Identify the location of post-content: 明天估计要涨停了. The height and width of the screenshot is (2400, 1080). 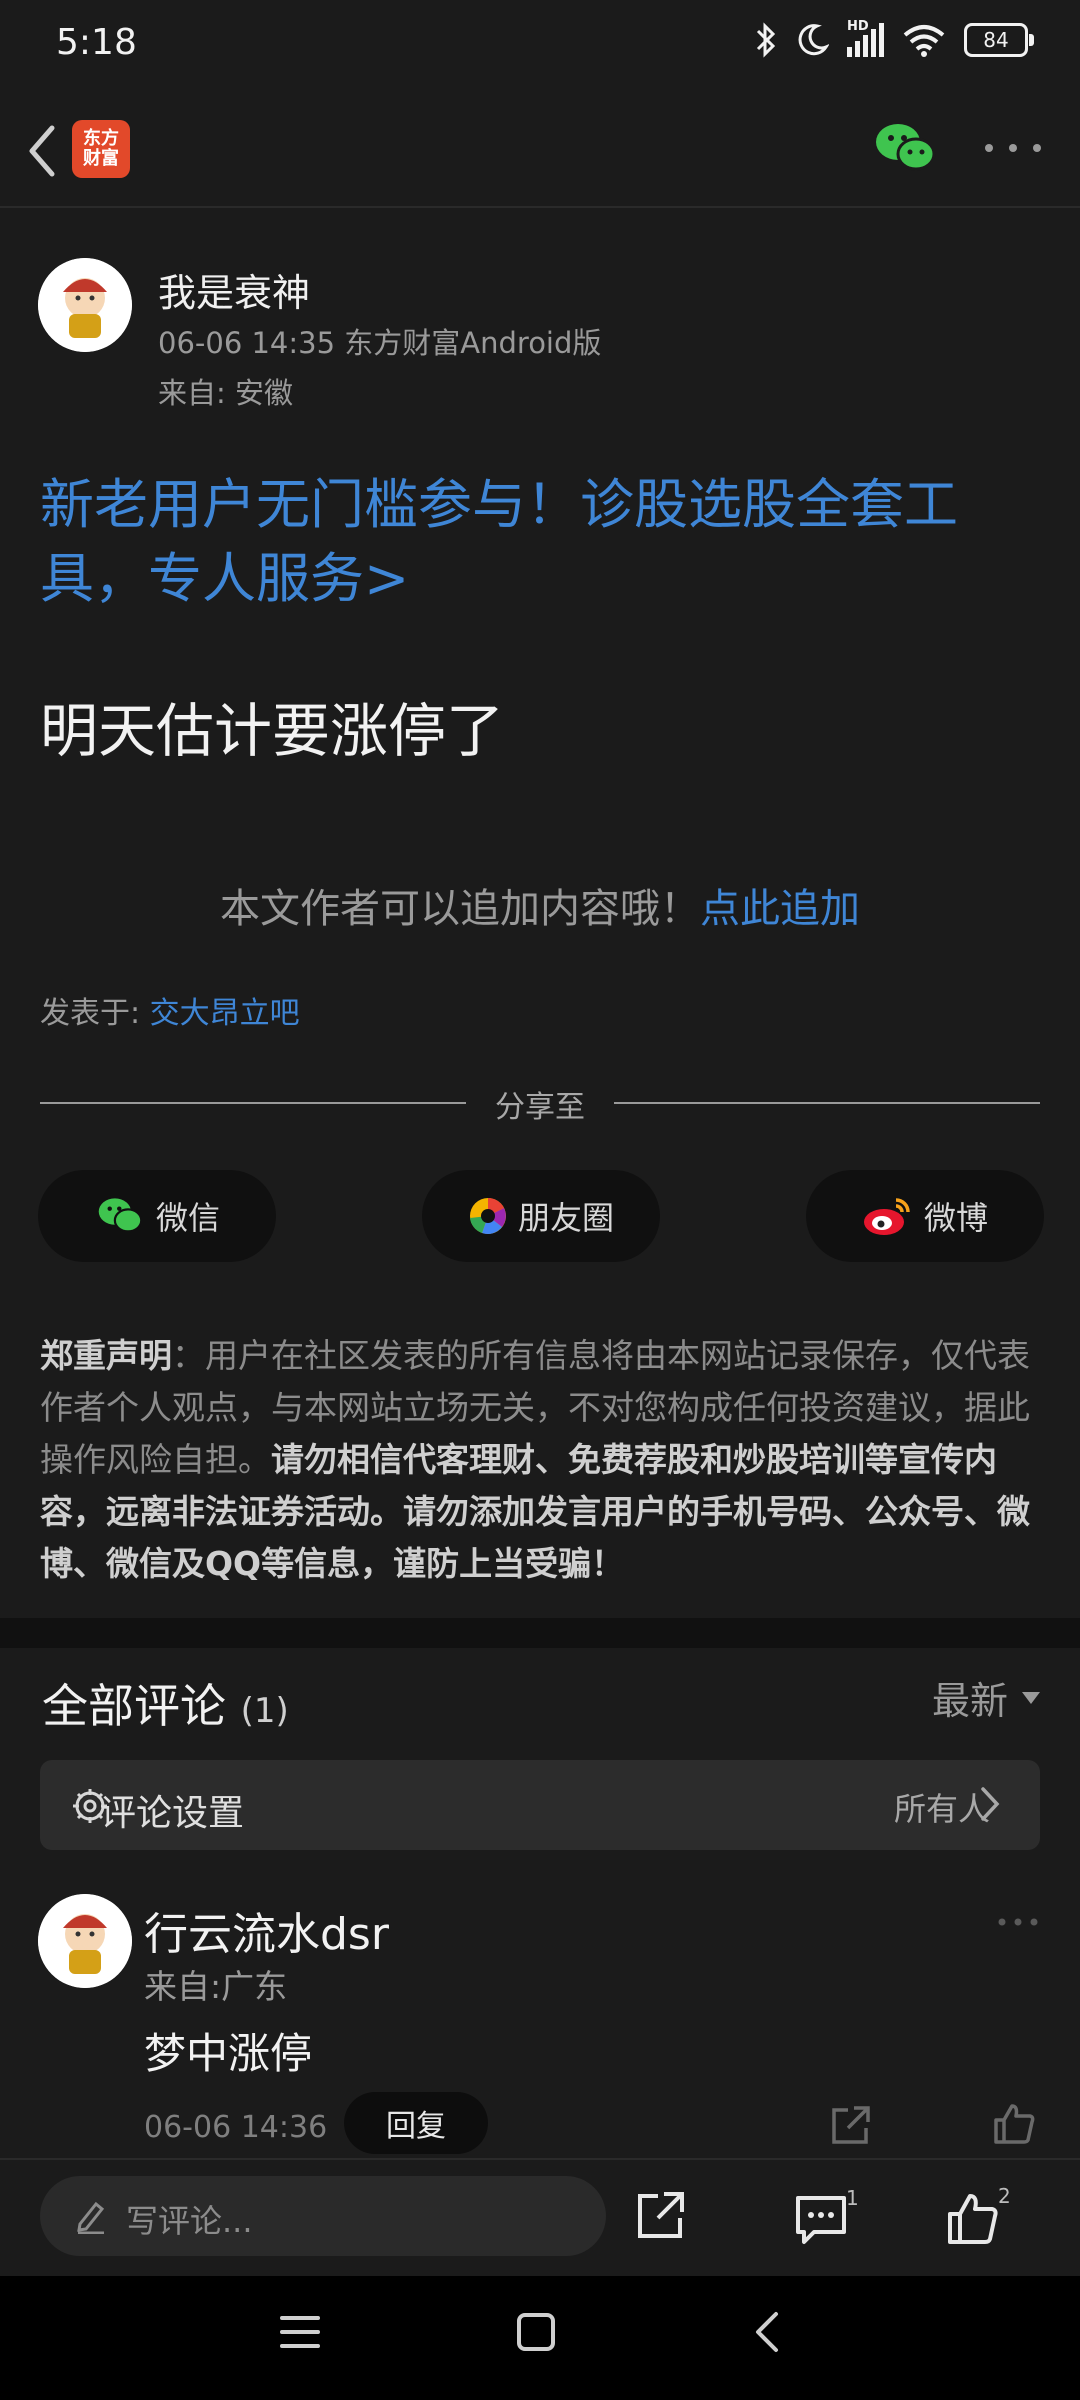
(272, 731).